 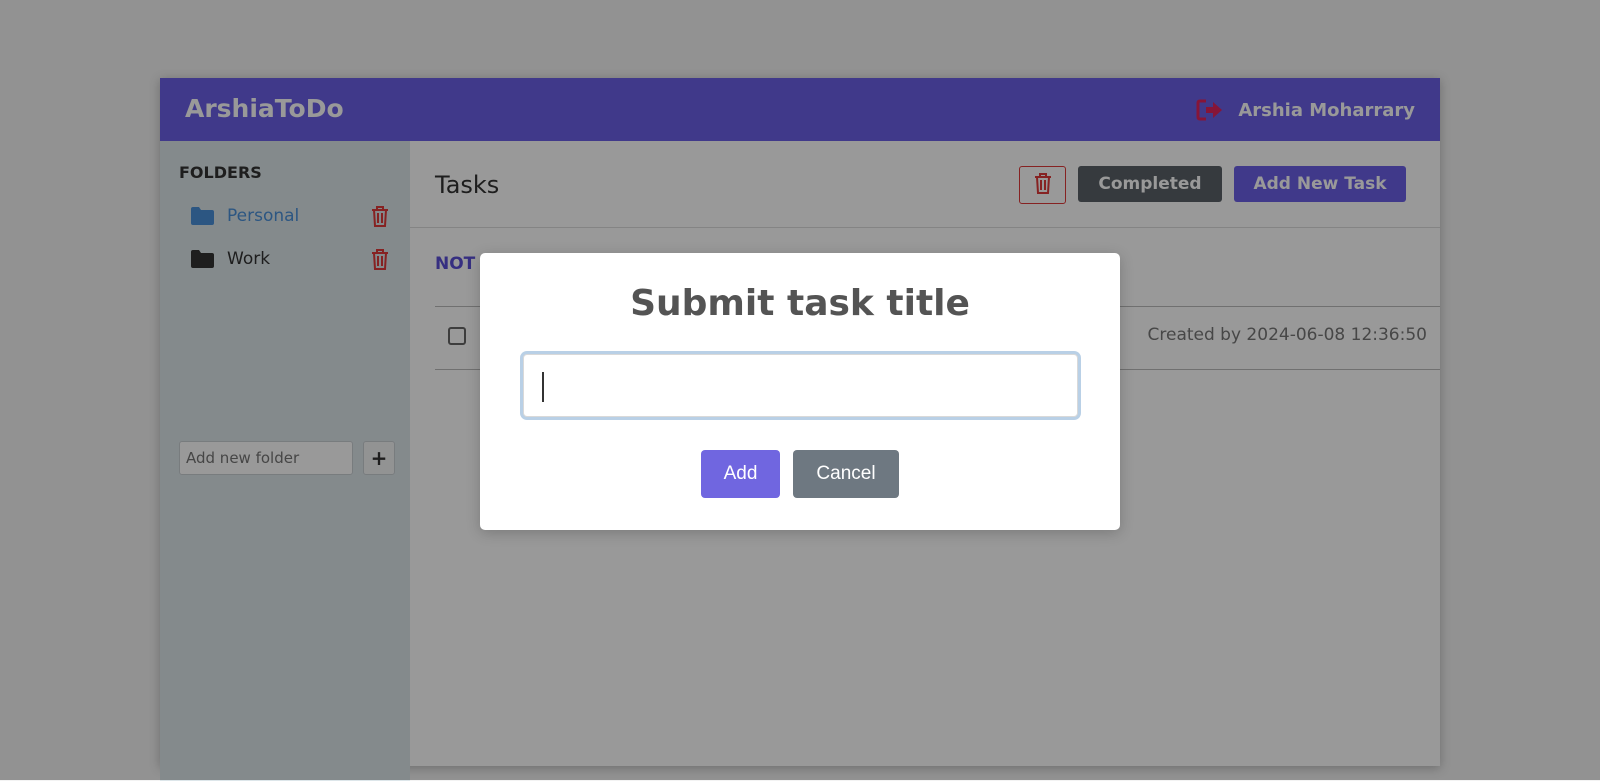 What do you see at coordinates (800, 303) in the screenshot?
I see `modal-title: Submit task title` at bounding box center [800, 303].